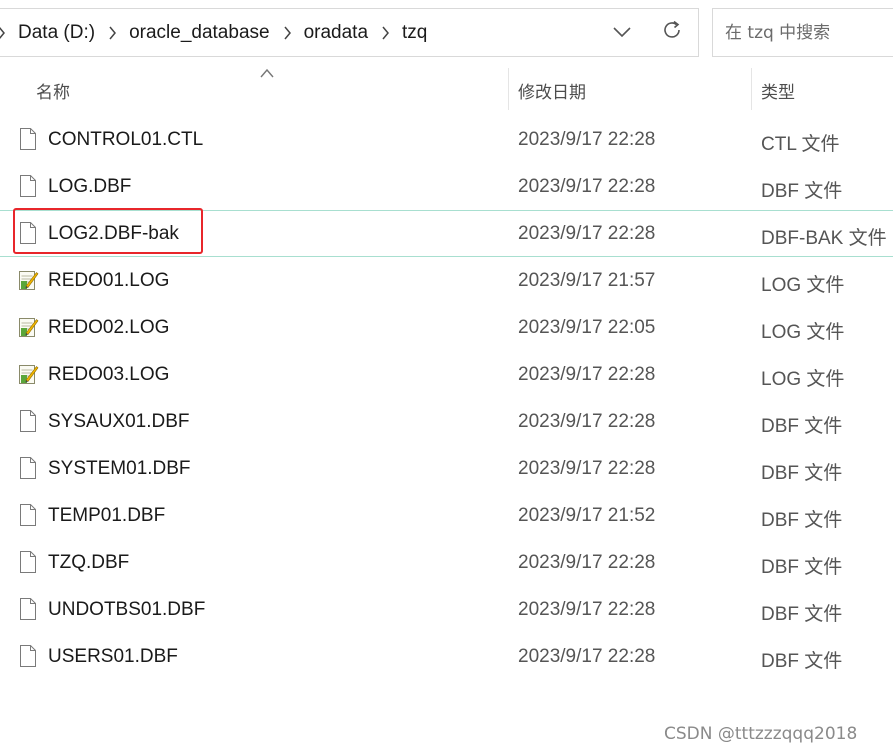  I want to click on file-row: TEMP01.DBF 2023/9/17 21:52 DBF 文件, so click(446, 515).